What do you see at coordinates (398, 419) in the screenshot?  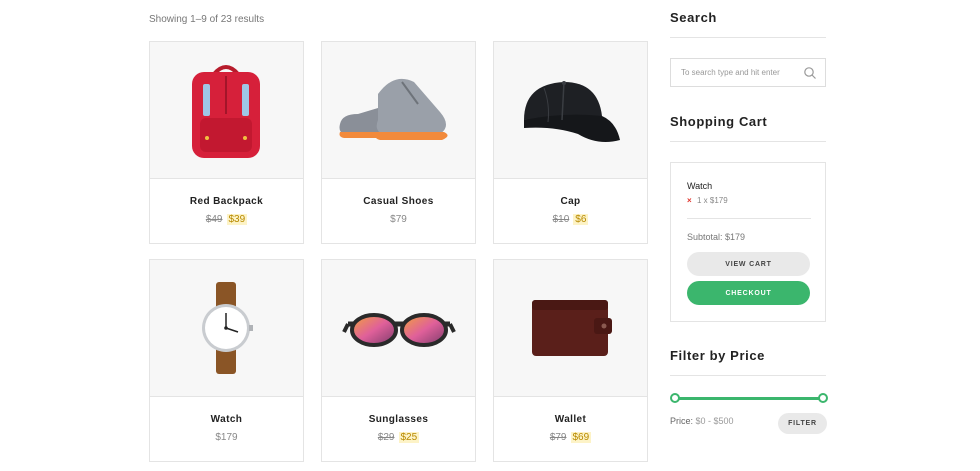 I see `product-name: Sunglasses` at bounding box center [398, 419].